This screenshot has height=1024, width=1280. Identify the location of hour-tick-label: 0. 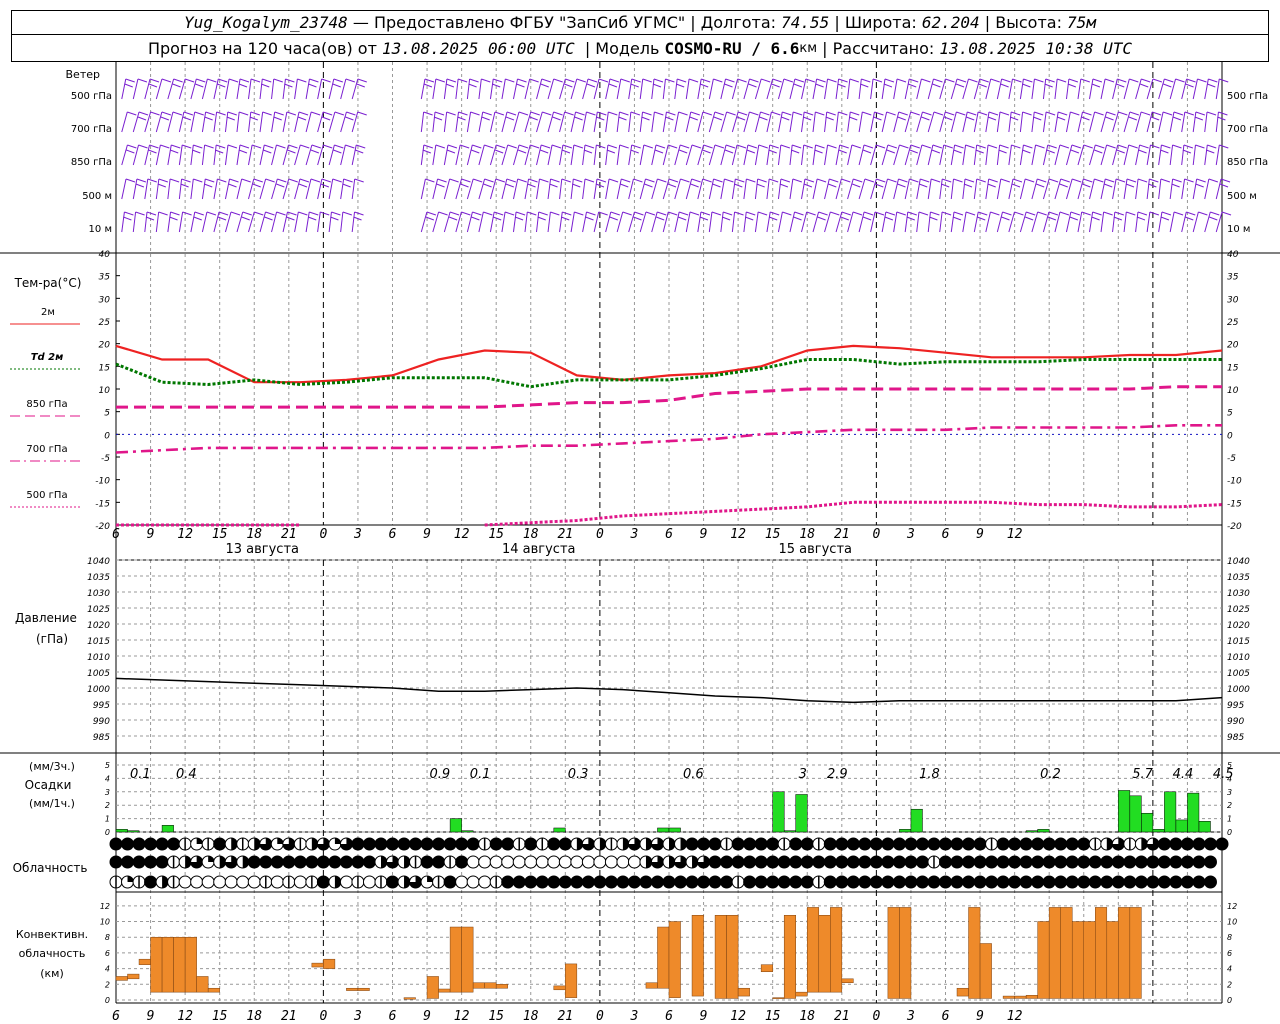
(600, 534).